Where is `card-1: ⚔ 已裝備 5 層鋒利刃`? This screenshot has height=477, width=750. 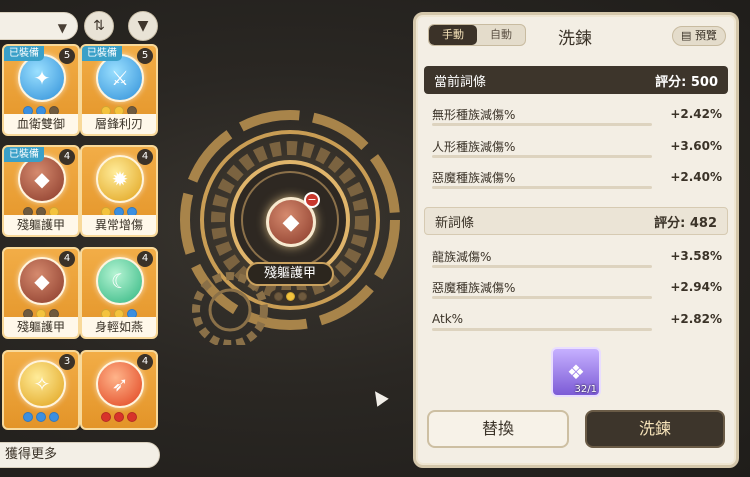 card-1: ⚔ 已裝備 5 層鋒利刃 is located at coordinates (119, 90).